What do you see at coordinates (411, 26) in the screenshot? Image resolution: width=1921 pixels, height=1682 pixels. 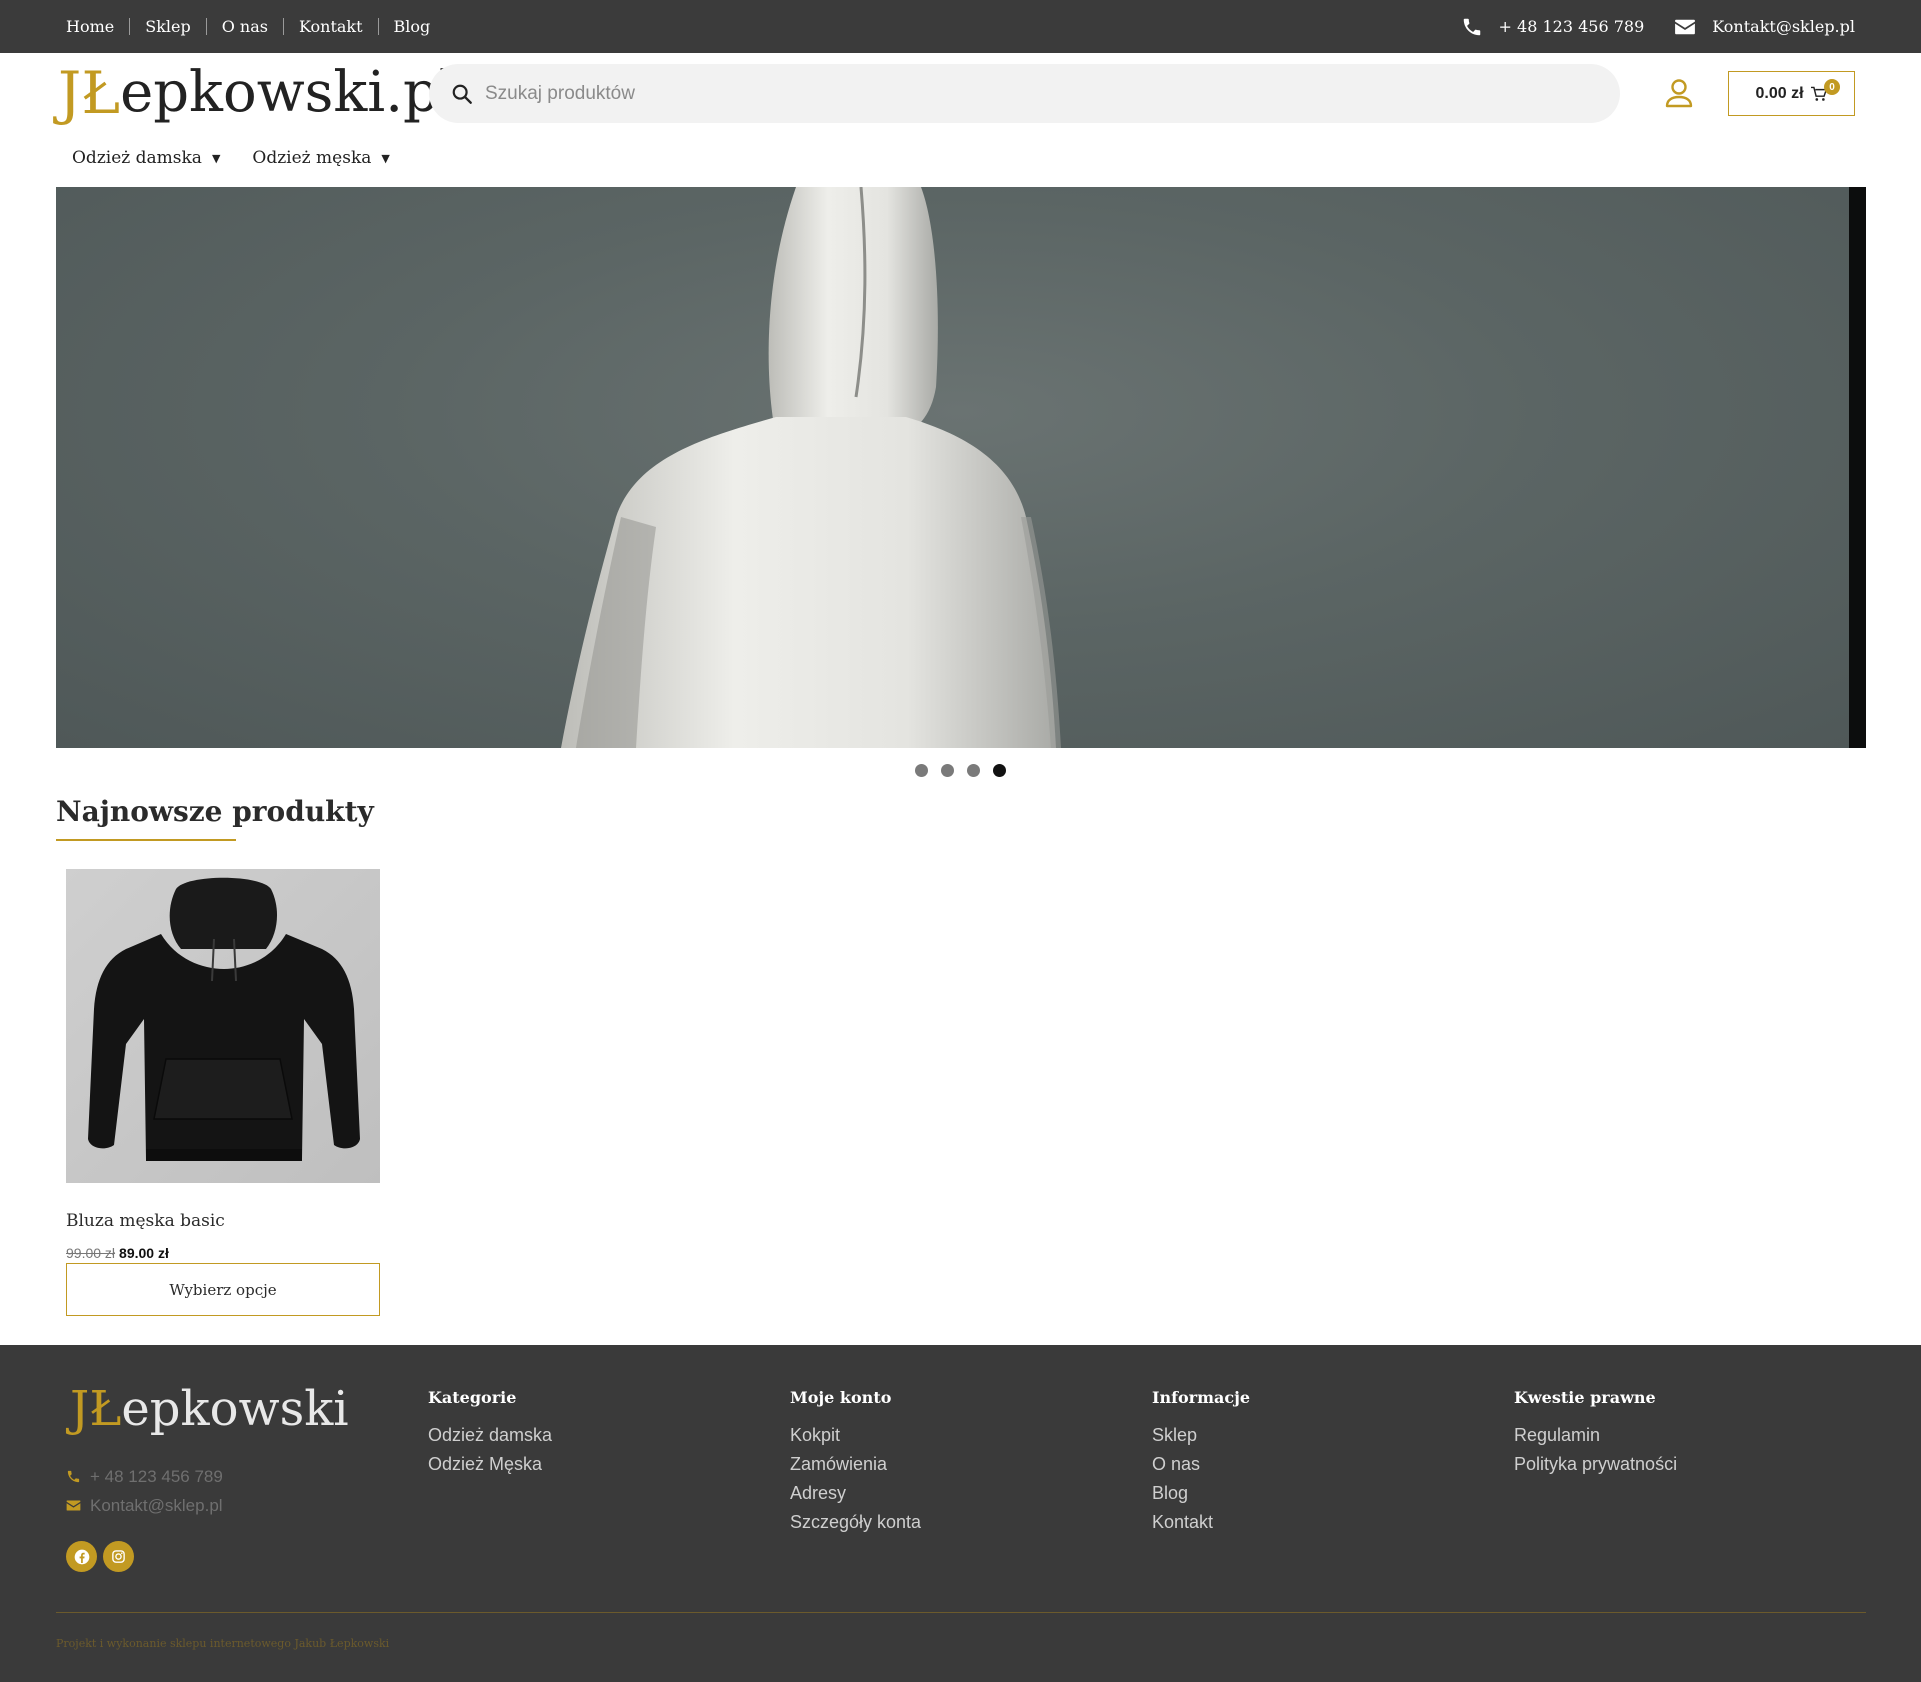 I see `top-nav-blog: Blog` at bounding box center [411, 26].